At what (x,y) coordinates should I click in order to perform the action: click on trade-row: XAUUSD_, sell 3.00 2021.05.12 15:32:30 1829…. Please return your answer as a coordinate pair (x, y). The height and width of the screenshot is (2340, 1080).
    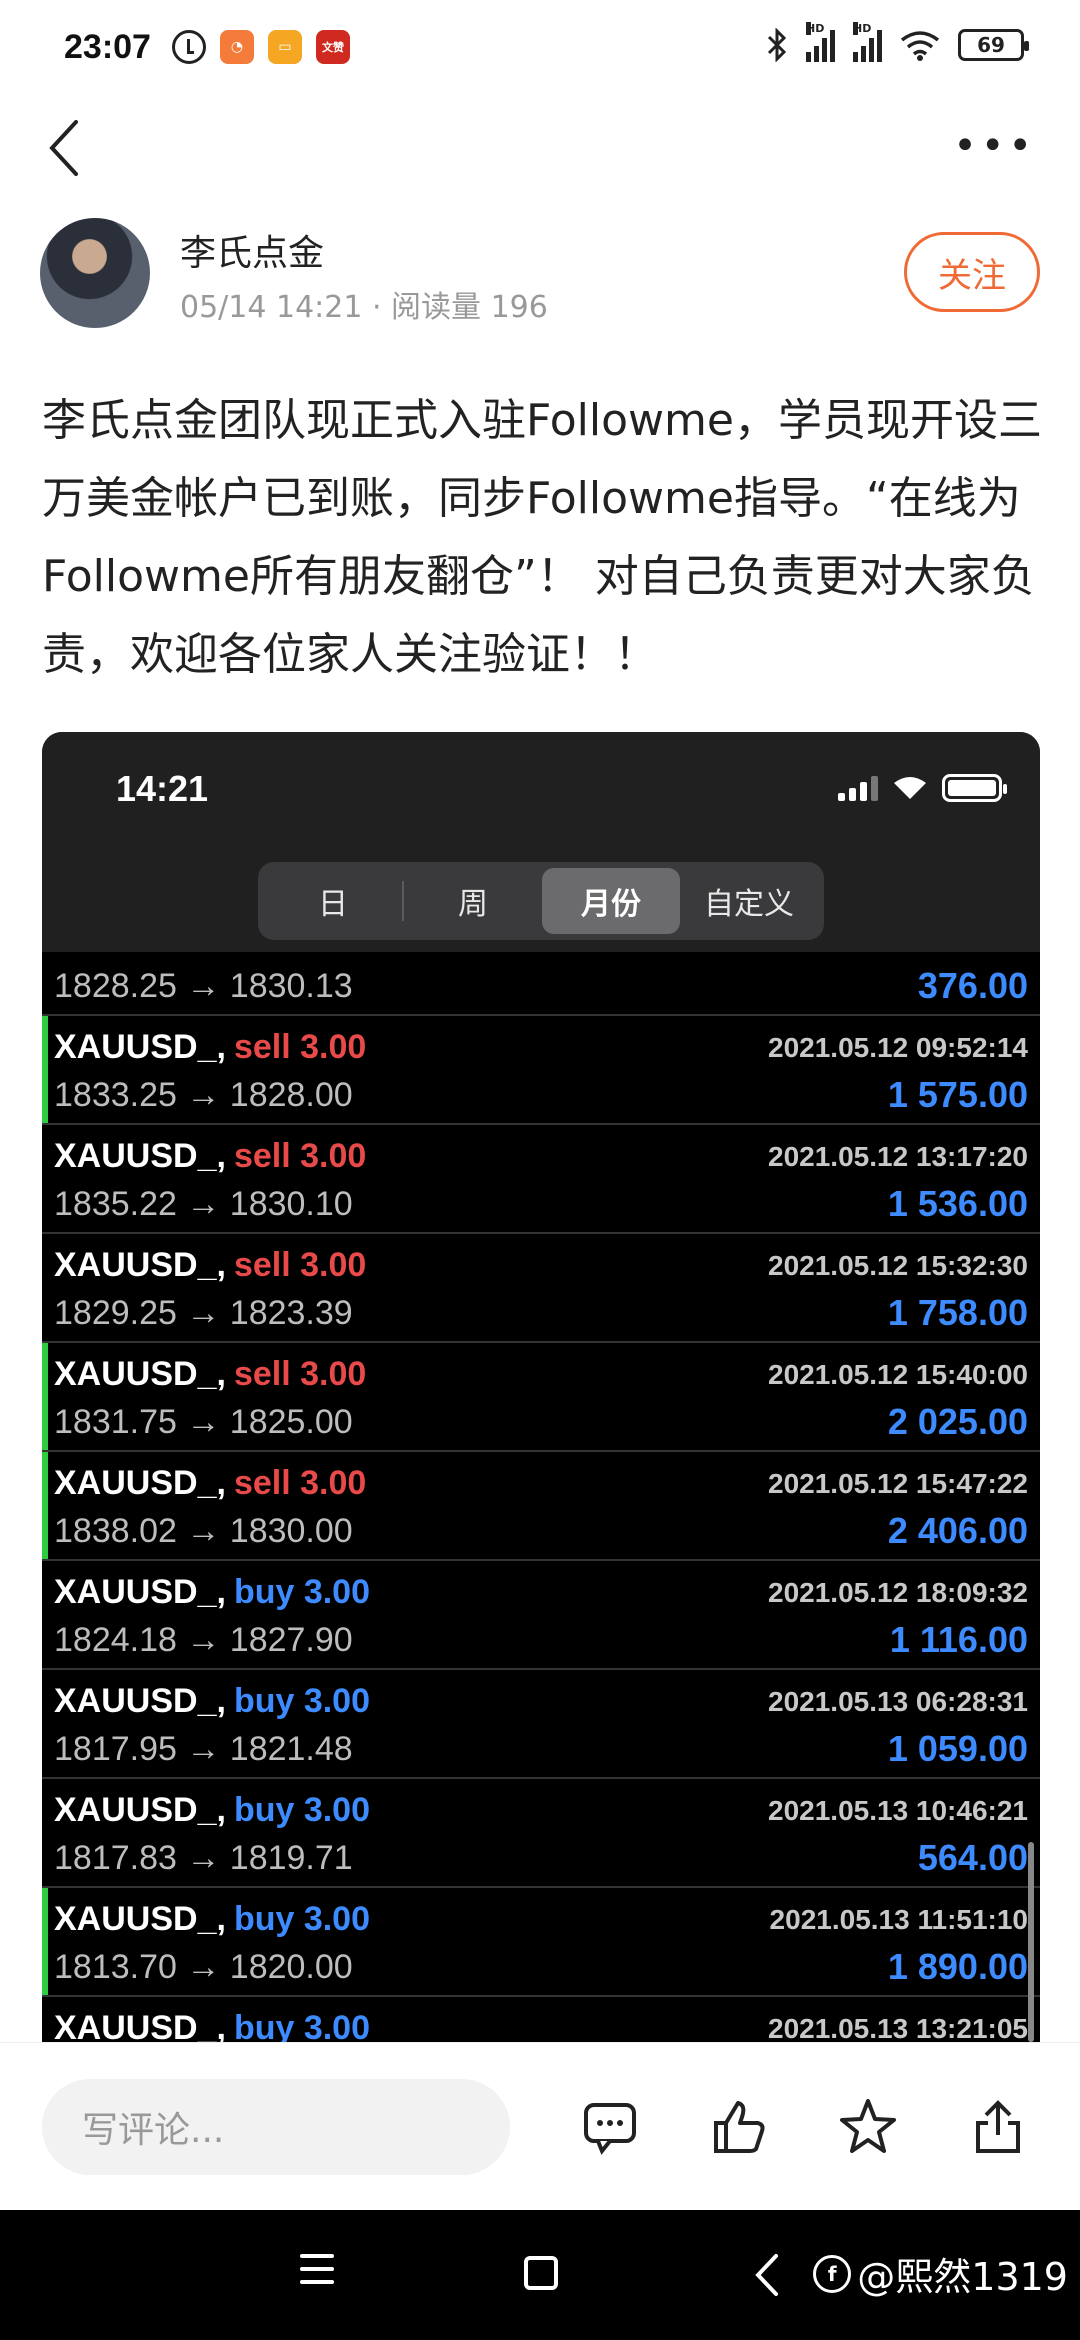
    Looking at the image, I should click on (541, 1288).